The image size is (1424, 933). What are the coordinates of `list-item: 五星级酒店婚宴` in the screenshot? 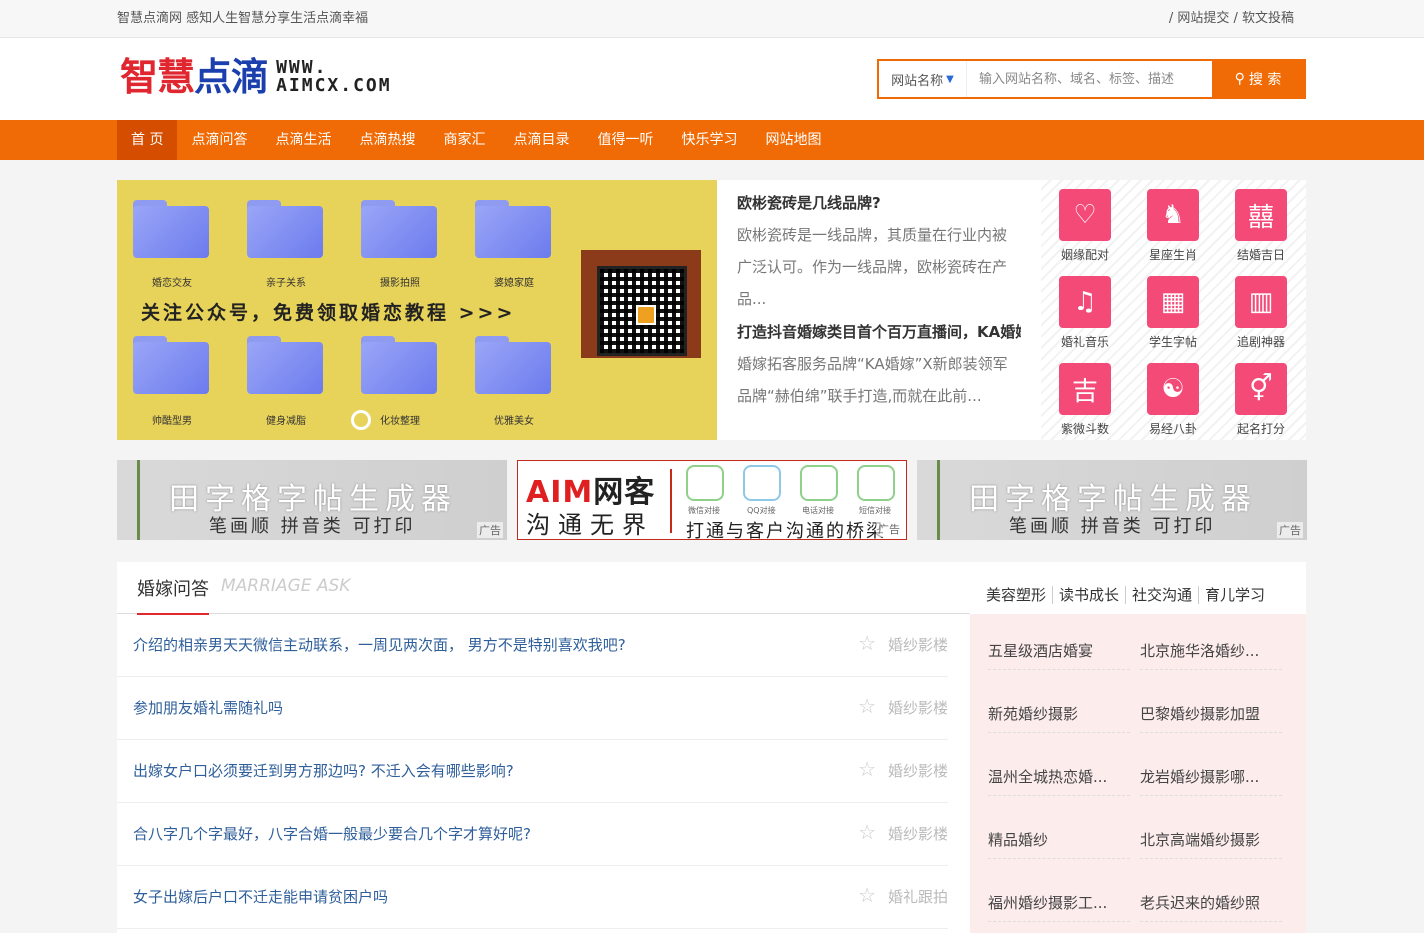 It's located at (1059, 648).